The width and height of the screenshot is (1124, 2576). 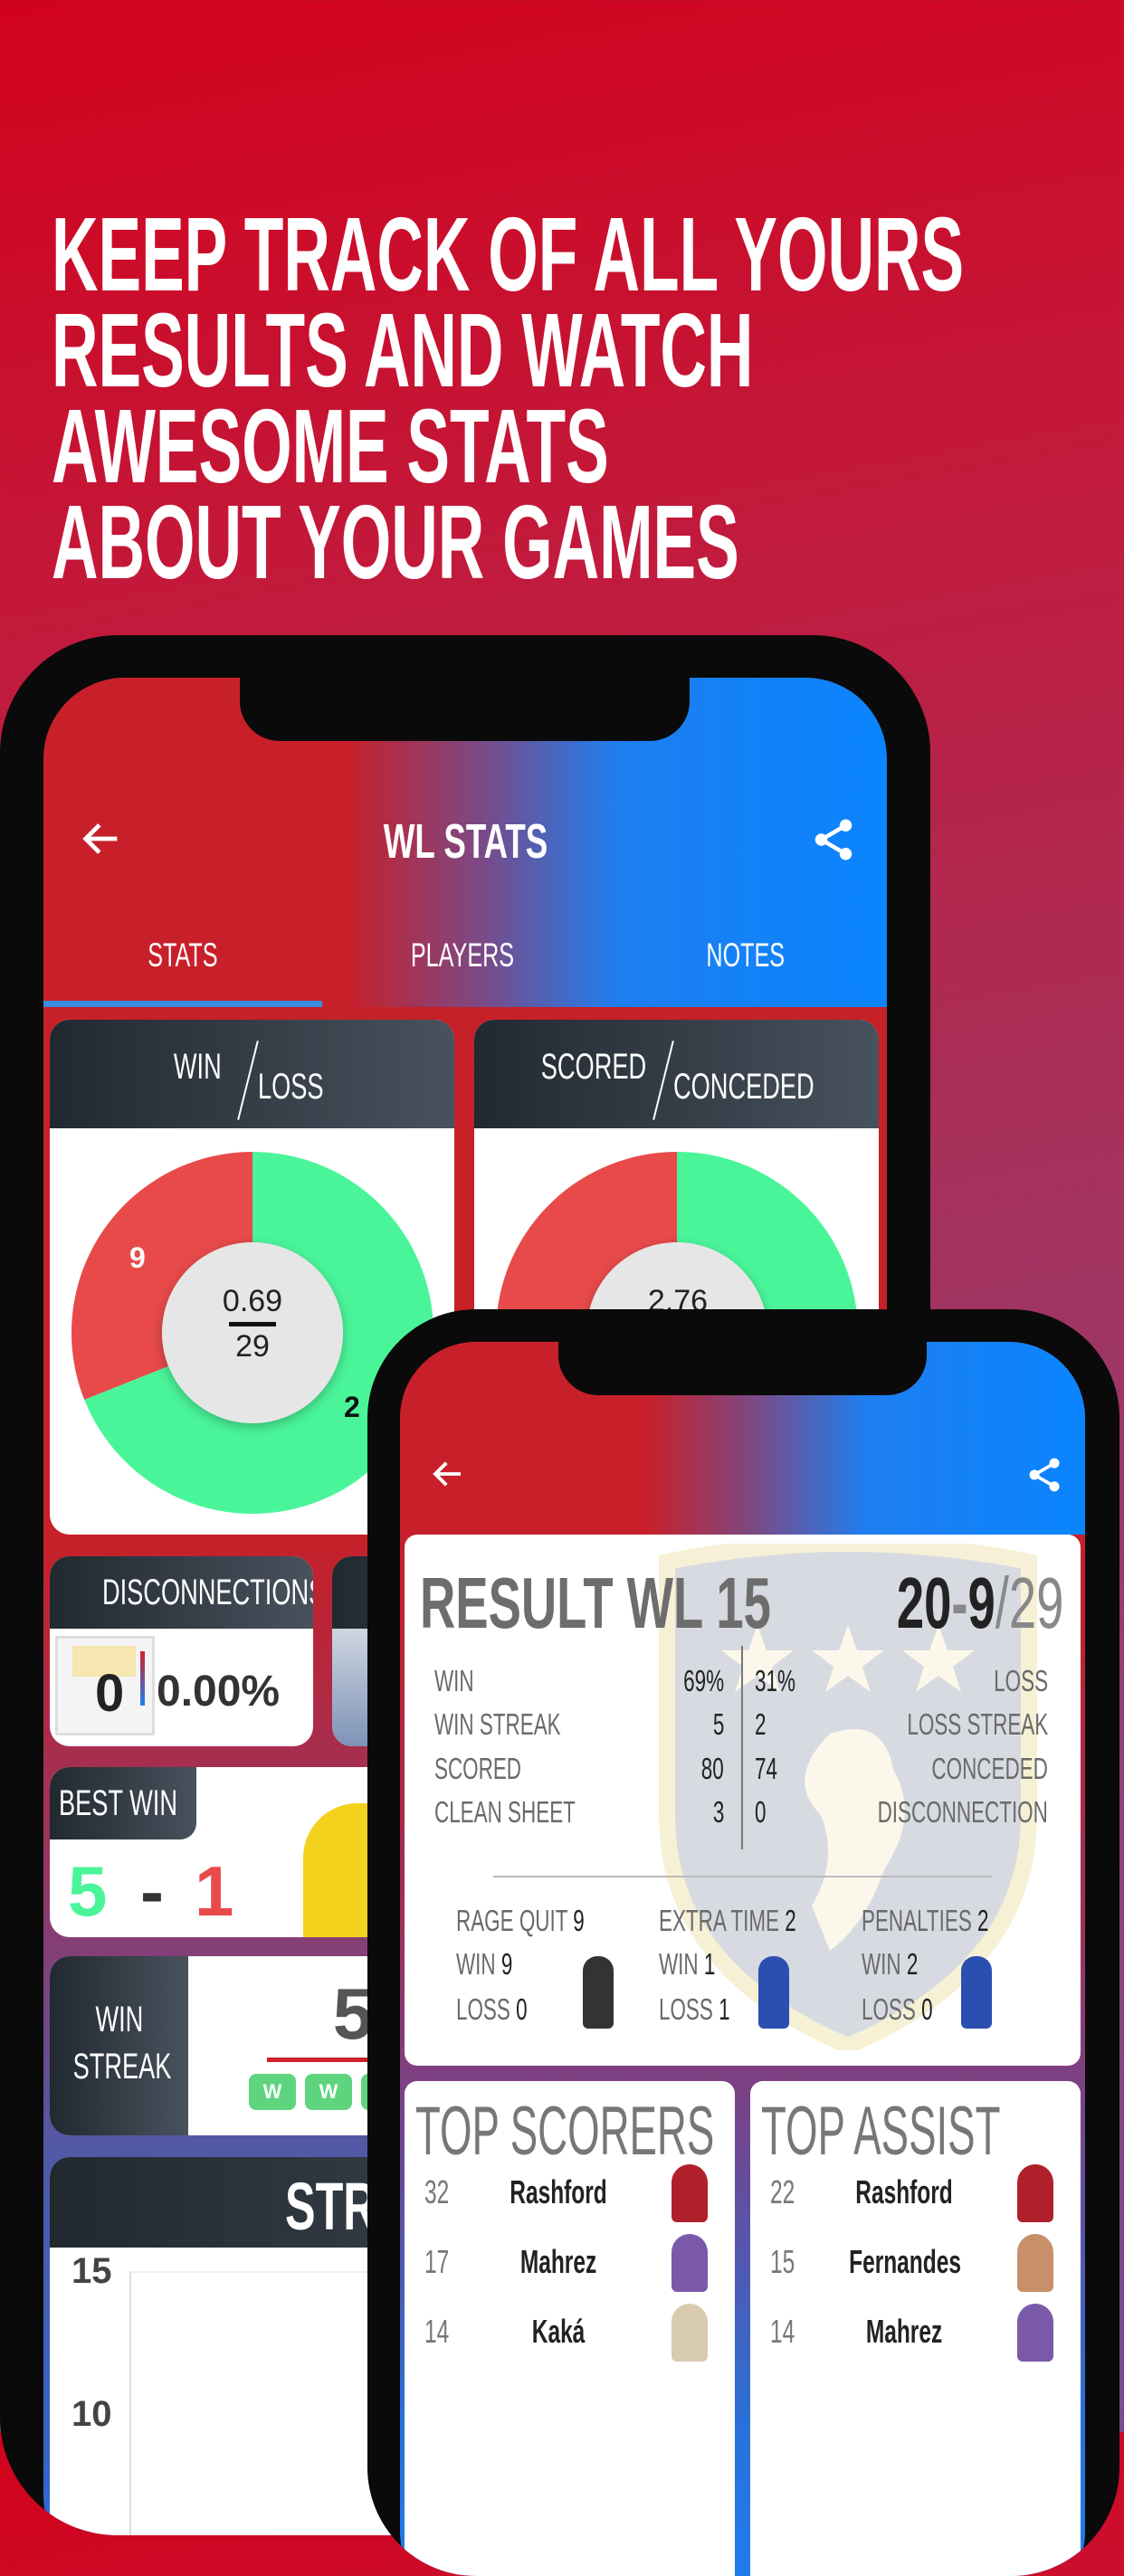 I want to click on headline-line: AWESOME STATS, so click(x=331, y=446).